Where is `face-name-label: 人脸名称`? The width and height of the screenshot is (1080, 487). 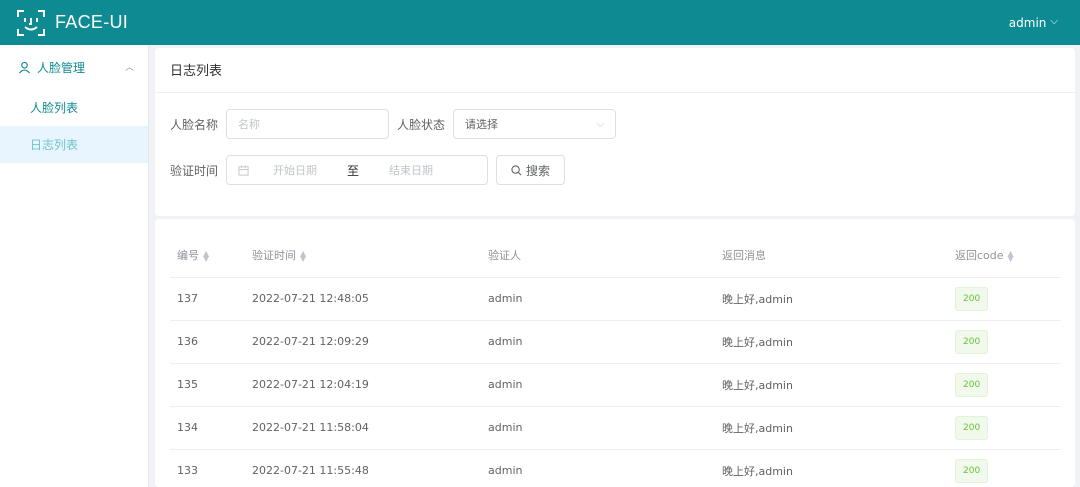 face-name-label: 人脸名称 is located at coordinates (194, 124).